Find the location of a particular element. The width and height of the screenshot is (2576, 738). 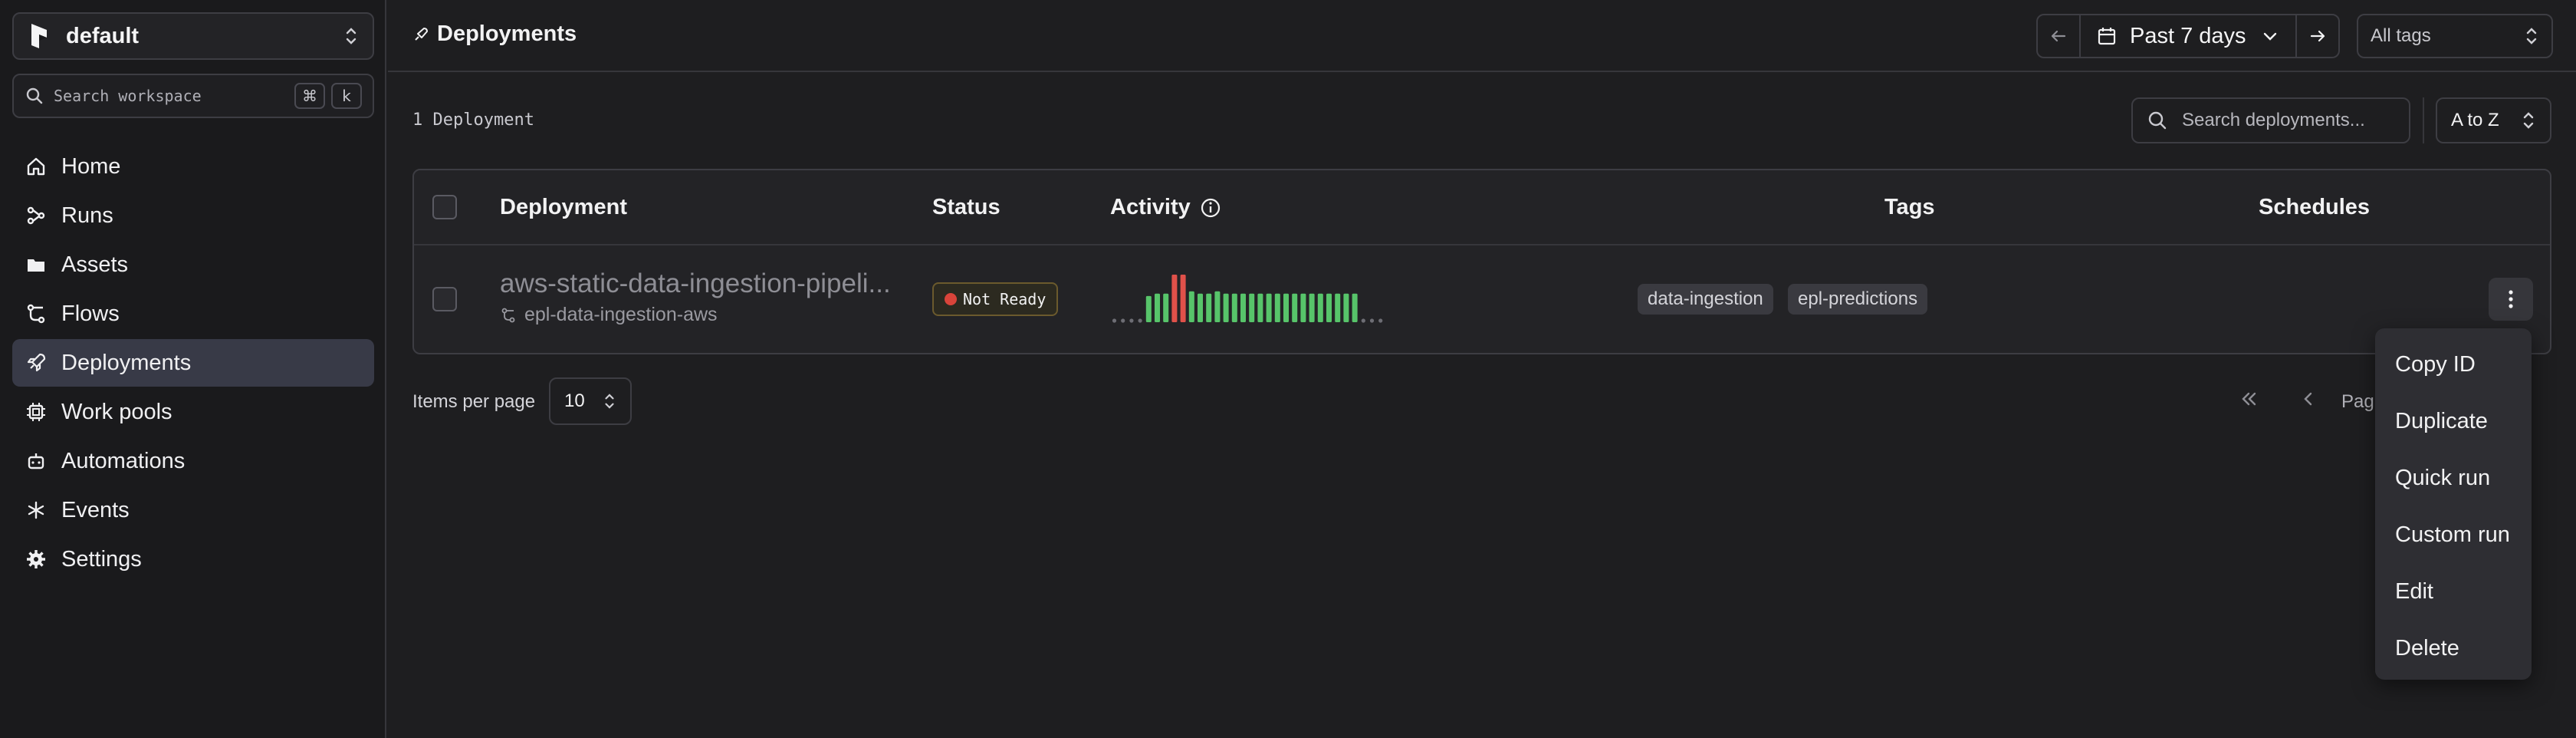

sidebar-item-label: Assets is located at coordinates (95, 265).